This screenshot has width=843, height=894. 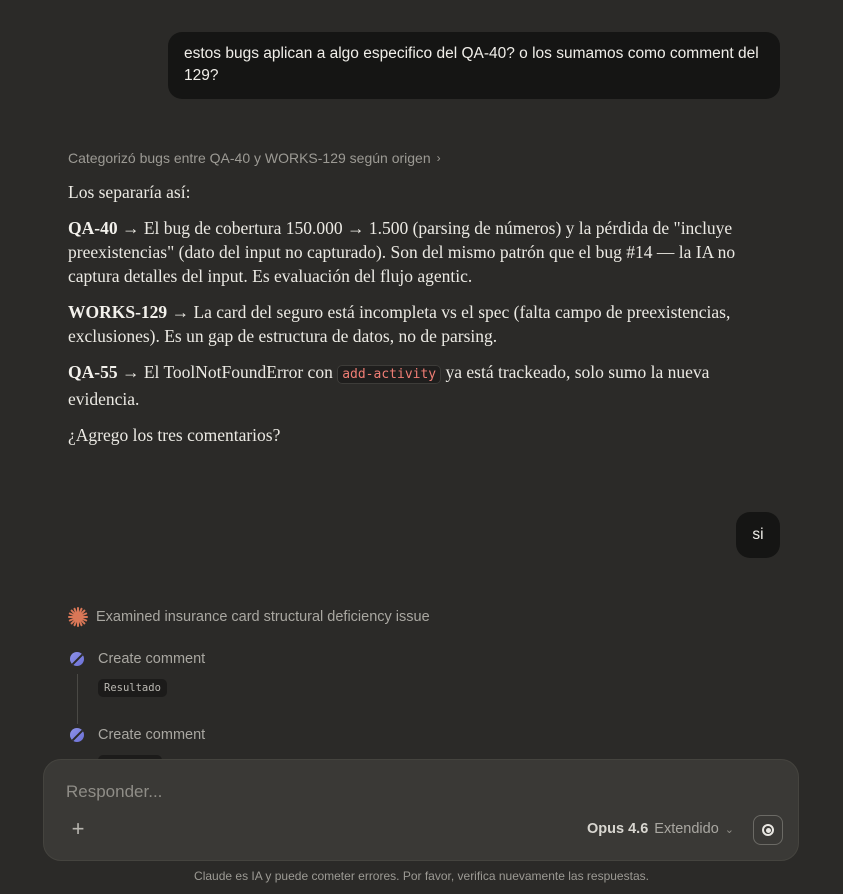 I want to click on voice-mode-button, so click(x=768, y=830).